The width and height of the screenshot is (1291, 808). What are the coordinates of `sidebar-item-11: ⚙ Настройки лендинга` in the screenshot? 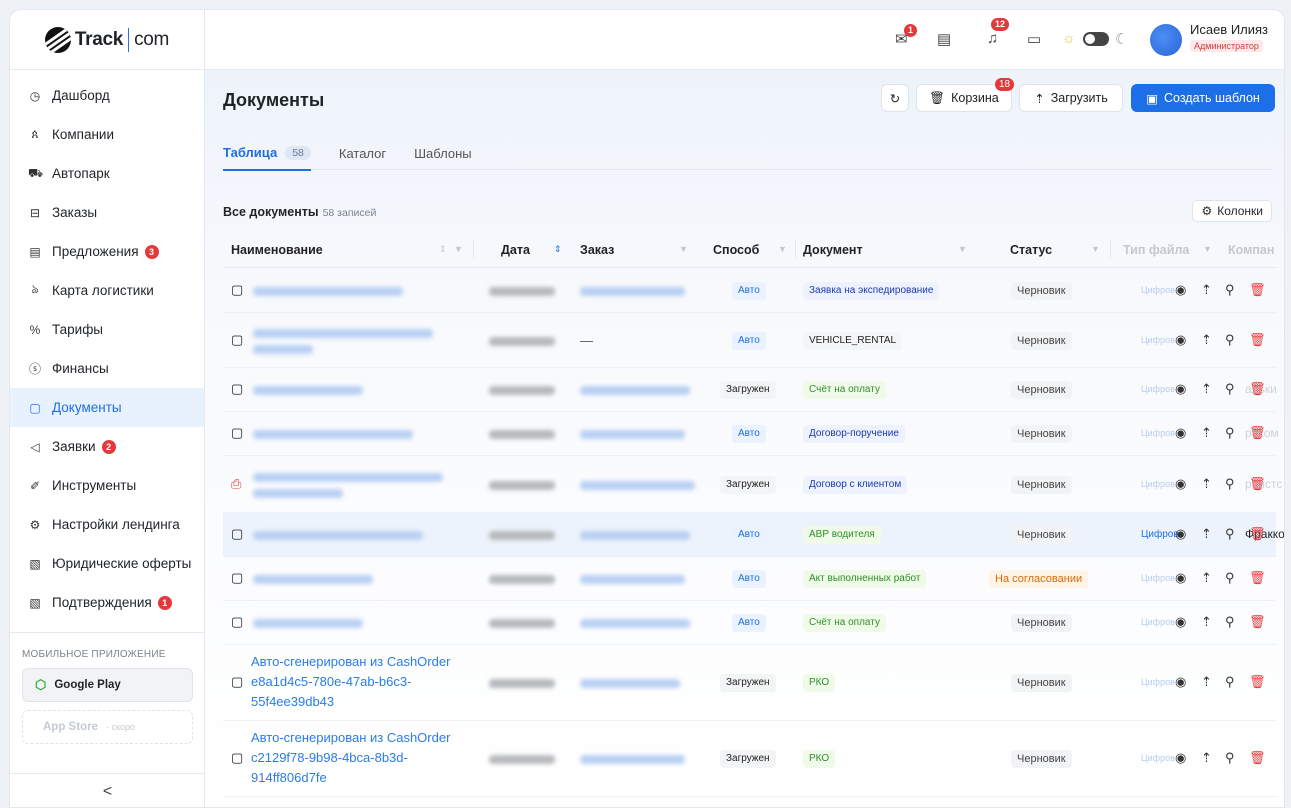 It's located at (107, 524).